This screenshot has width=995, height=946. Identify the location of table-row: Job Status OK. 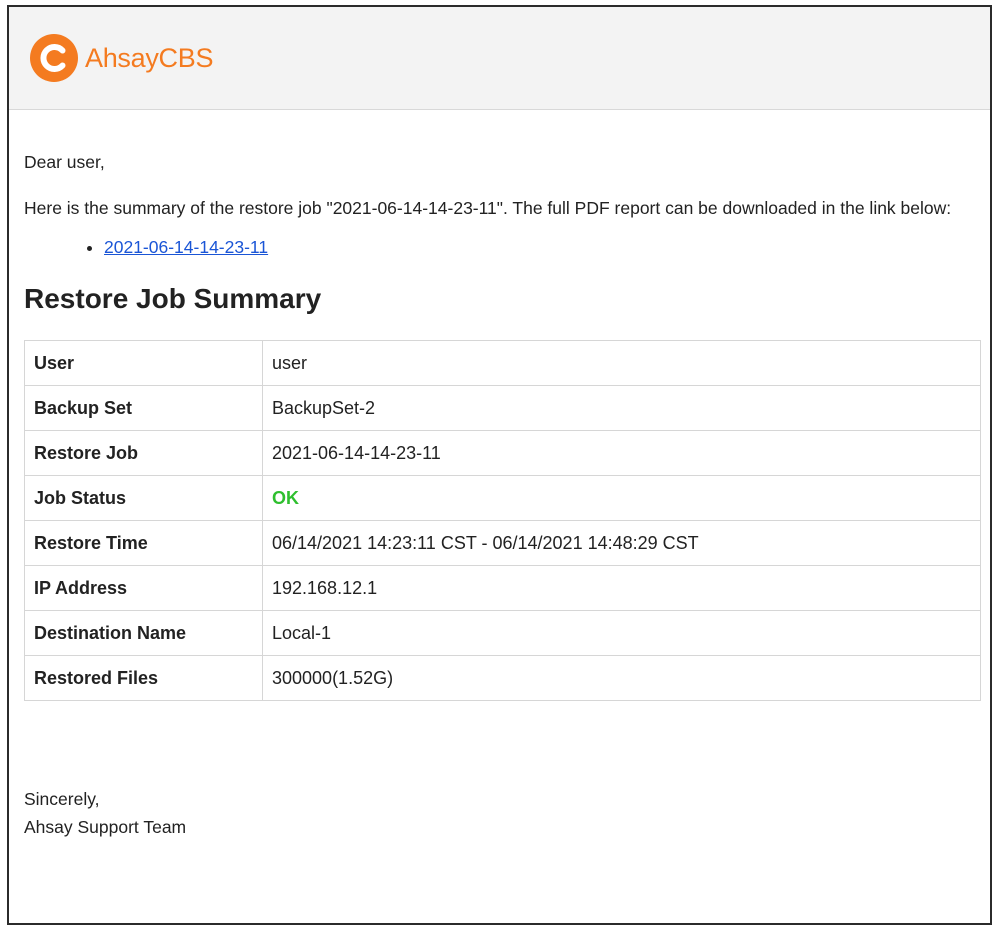
(502, 498).